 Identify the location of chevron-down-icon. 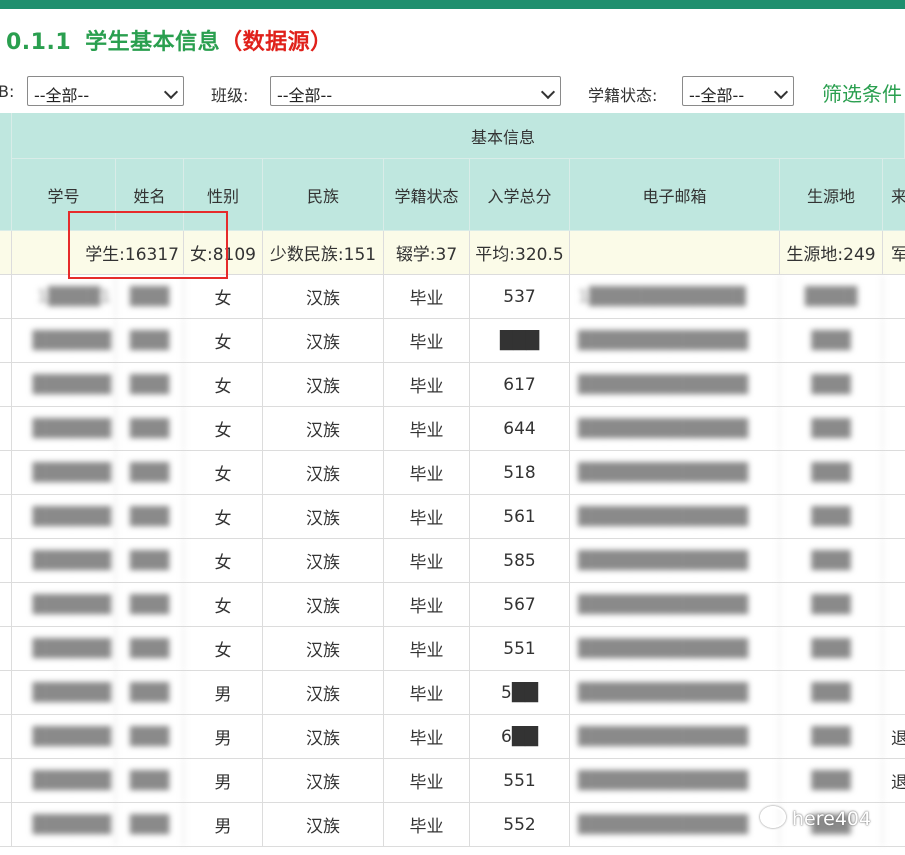
(171, 92).